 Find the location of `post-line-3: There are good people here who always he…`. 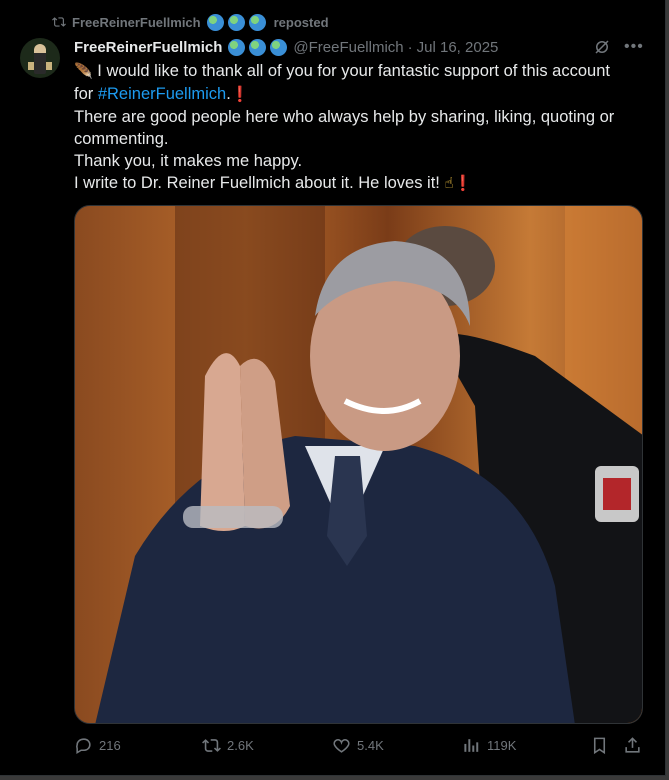

post-line-3: There are good people here who always he… is located at coordinates (344, 117).